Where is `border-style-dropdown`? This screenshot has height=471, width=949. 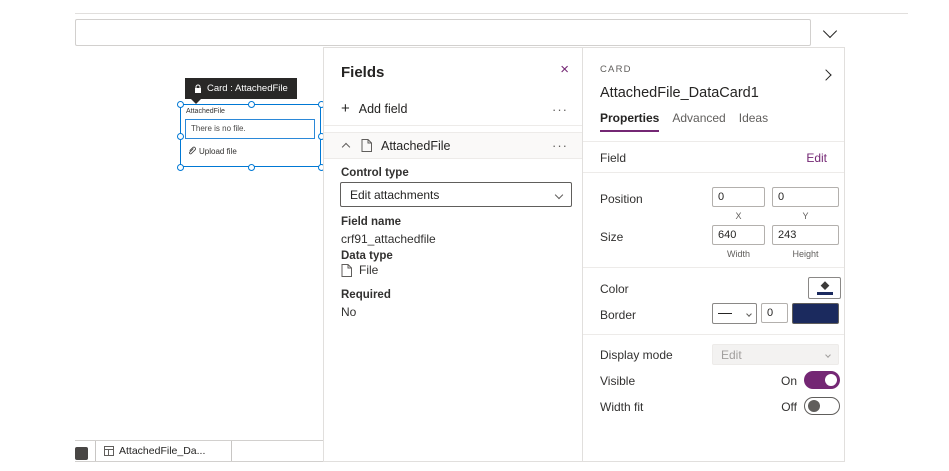 border-style-dropdown is located at coordinates (734, 313).